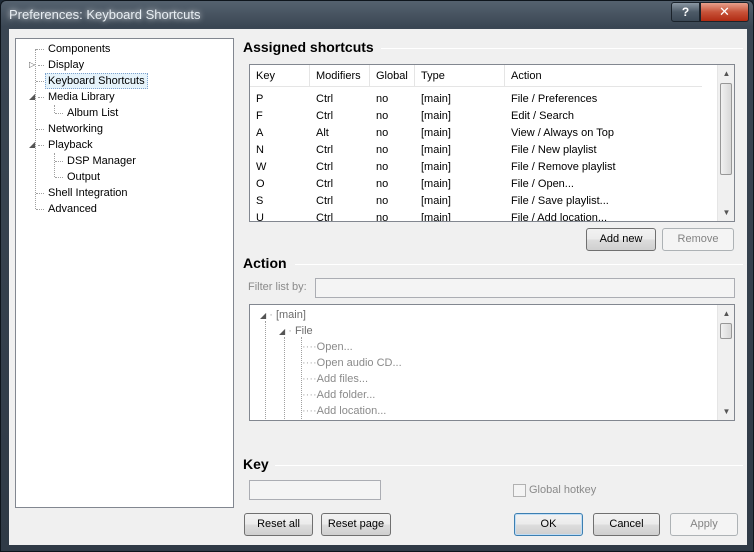  What do you see at coordinates (476, 150) in the screenshot?
I see `table-row: N Ctrl no [main] File / New playlist` at bounding box center [476, 150].